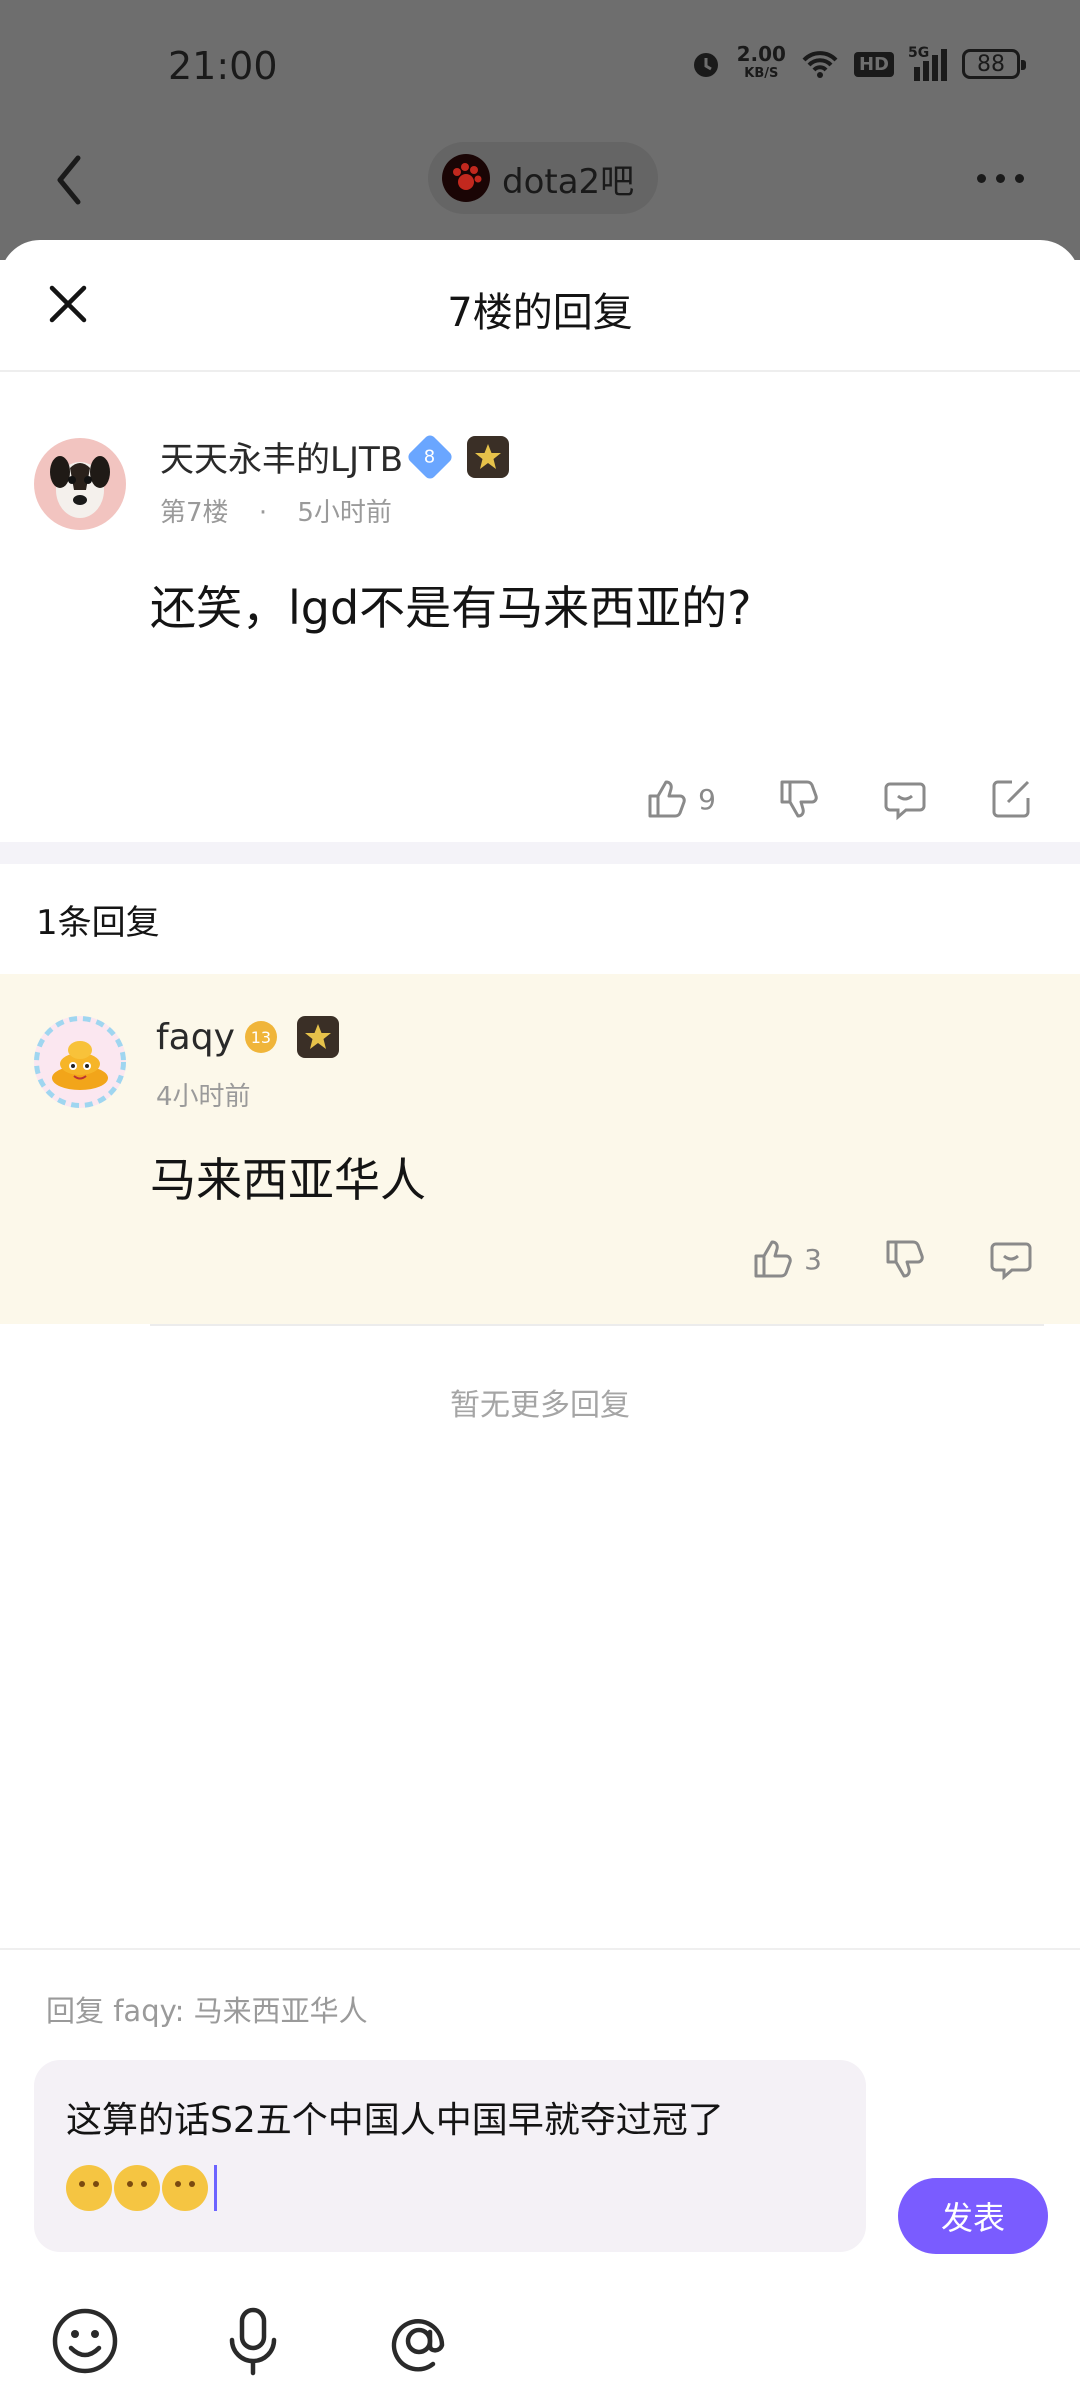 This screenshot has width=1080, height=2402. Describe the element at coordinates (928, 63) in the screenshot. I see `signal-icon: 5G` at that location.